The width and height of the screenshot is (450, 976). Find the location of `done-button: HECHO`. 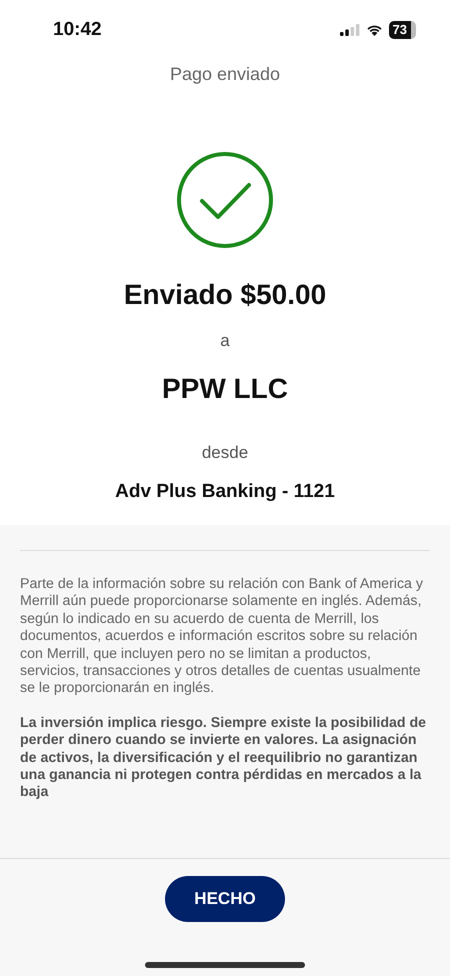

done-button: HECHO is located at coordinates (225, 899).